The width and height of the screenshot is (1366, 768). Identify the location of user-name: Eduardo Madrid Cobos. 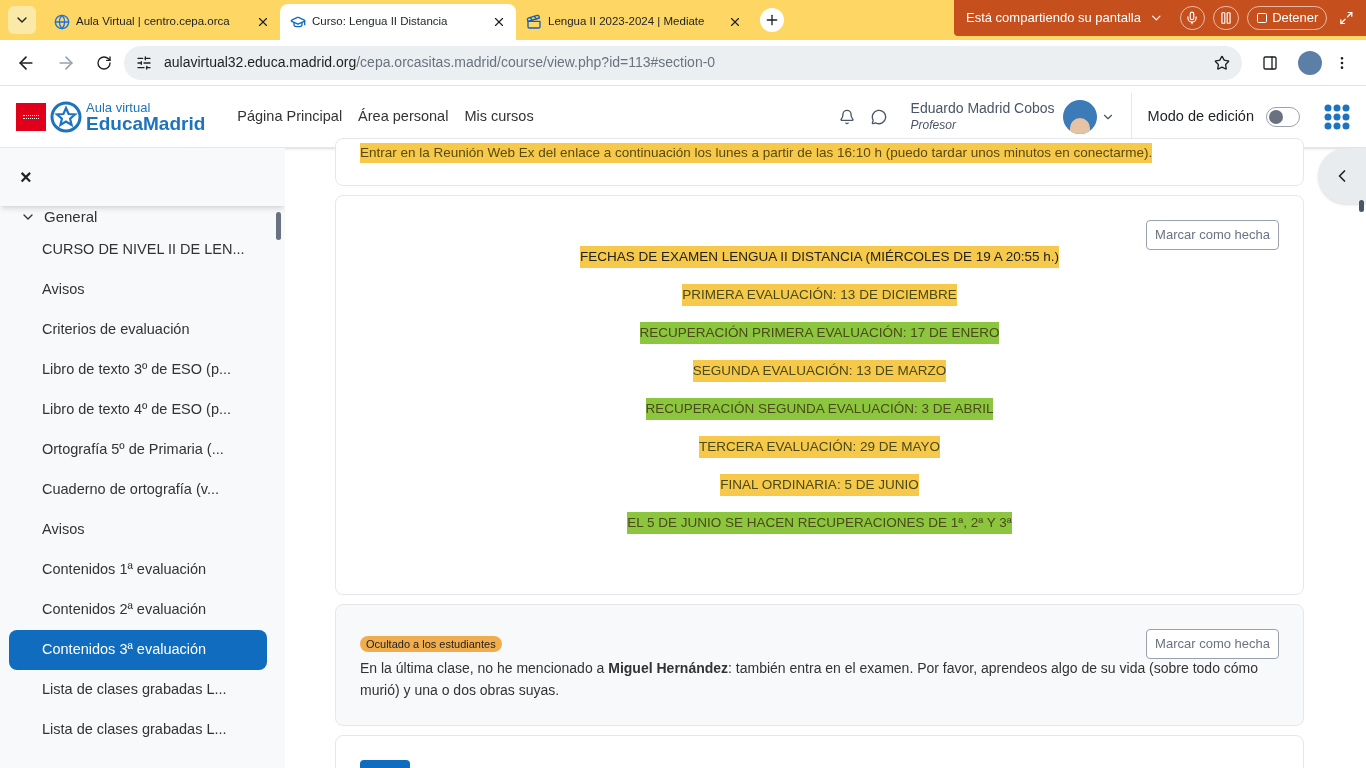
(982, 109).